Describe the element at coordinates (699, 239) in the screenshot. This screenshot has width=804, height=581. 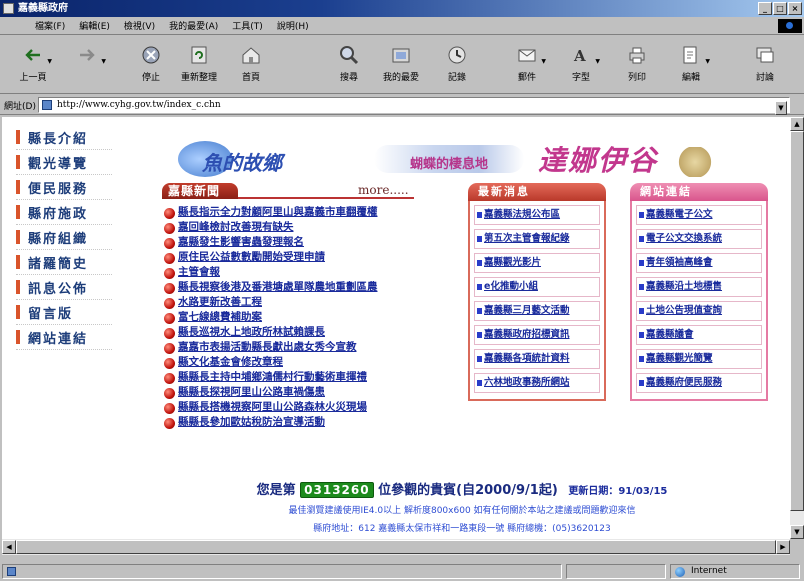
I see `link-item: 電子公文交換系統` at that location.